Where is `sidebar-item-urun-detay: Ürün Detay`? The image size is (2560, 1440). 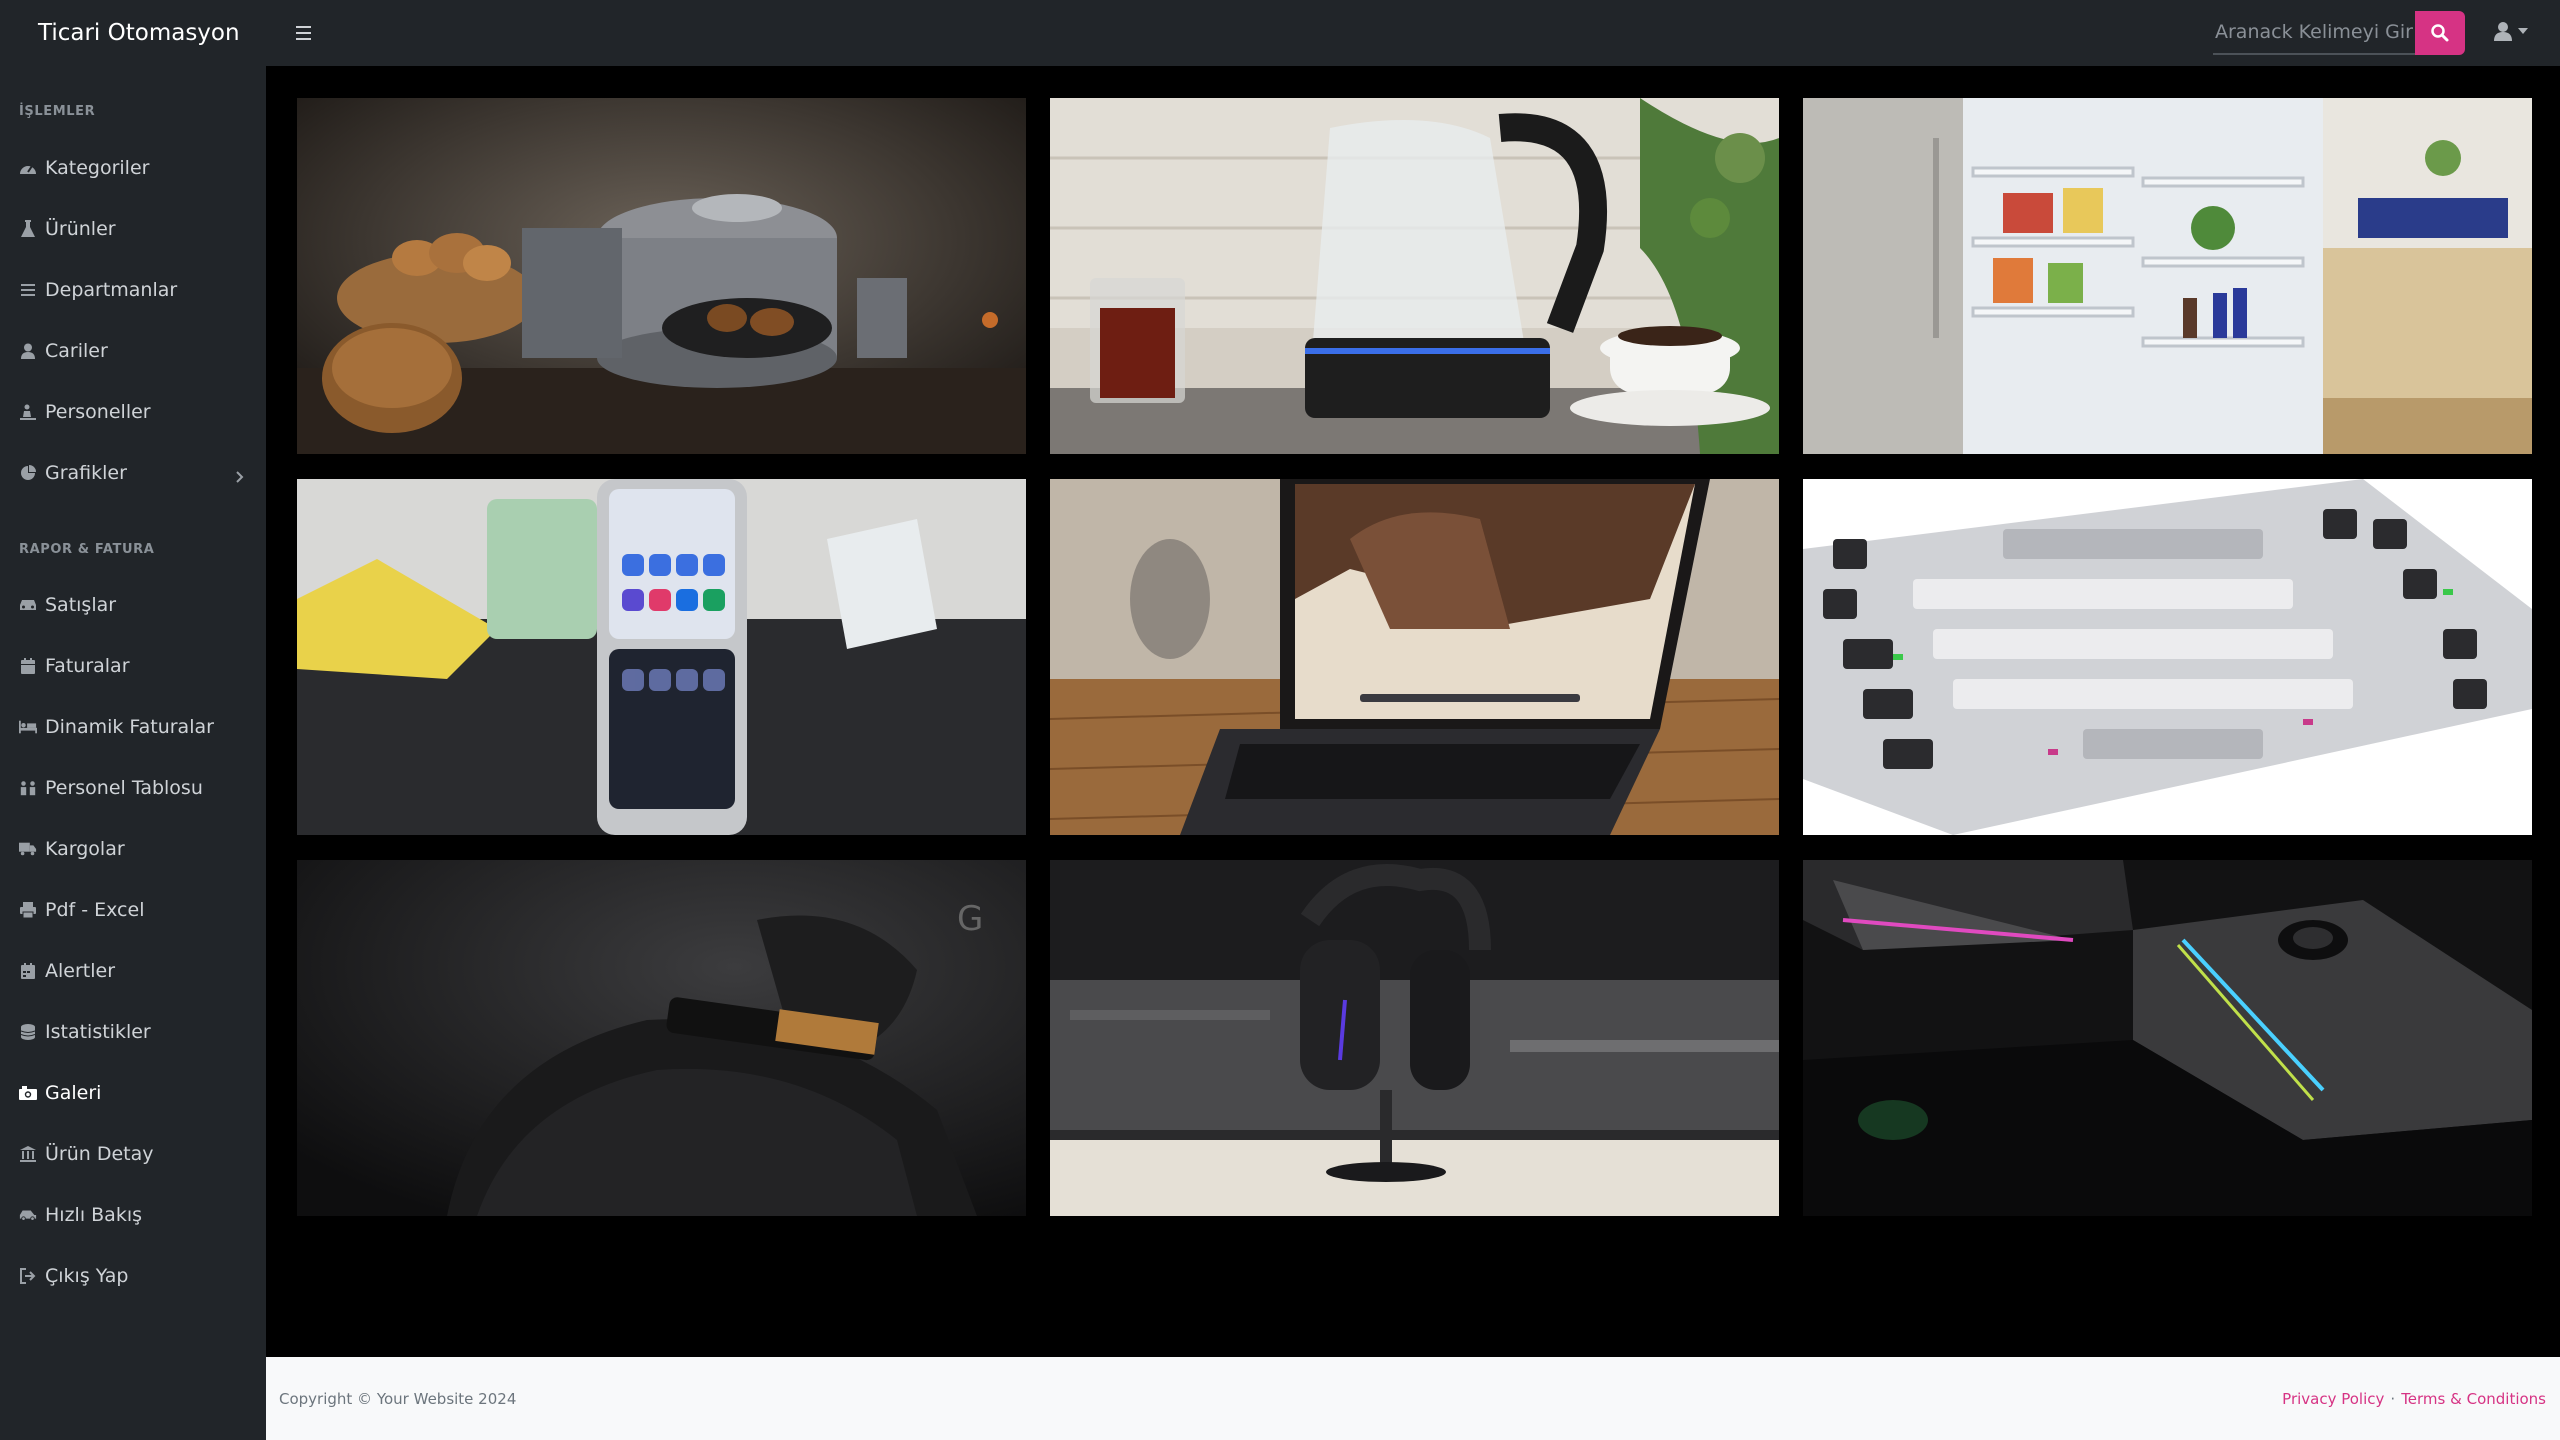 sidebar-item-urun-detay: Ürün Detay is located at coordinates (133, 1154).